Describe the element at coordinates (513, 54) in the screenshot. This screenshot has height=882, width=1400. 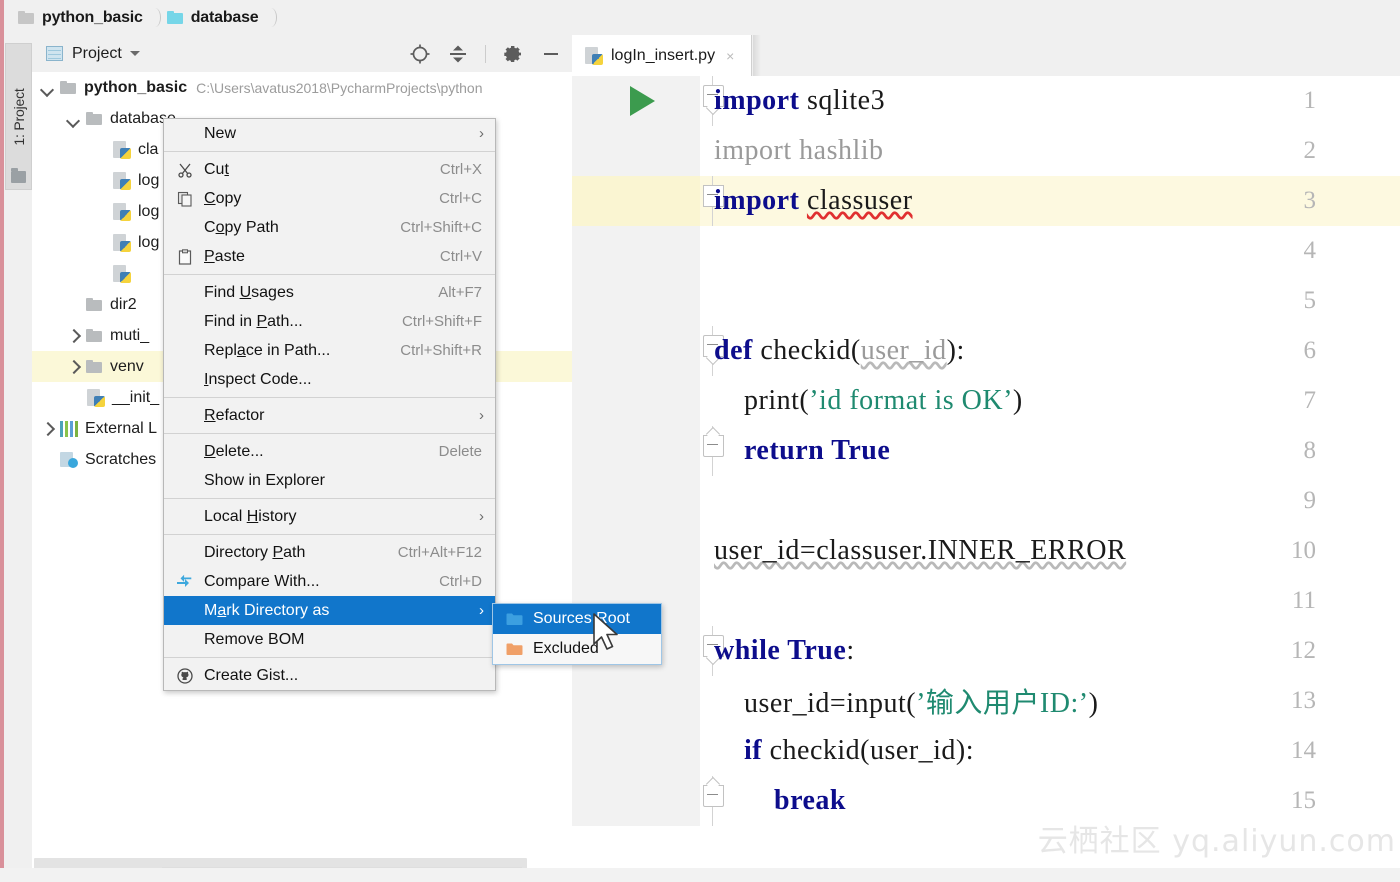
I see `gear-icon` at that location.